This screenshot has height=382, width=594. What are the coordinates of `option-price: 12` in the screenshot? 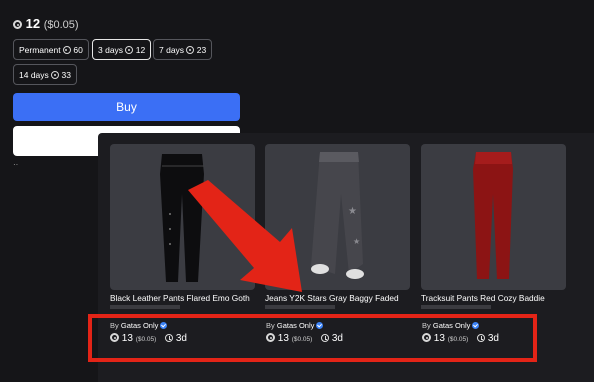 It's located at (140, 50).